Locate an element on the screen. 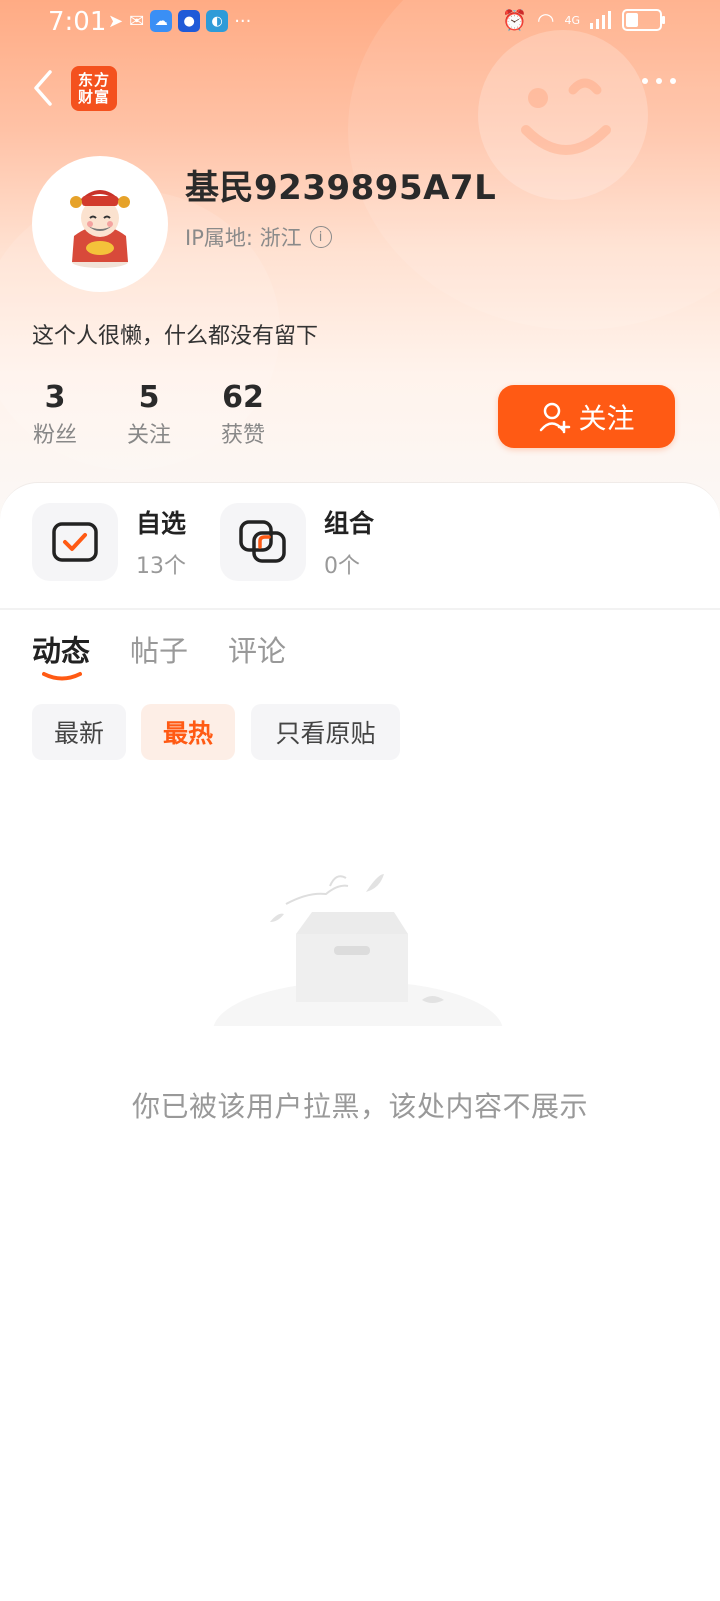 The height and width of the screenshot is (1601, 720). status-app-icons: ➤ ✉ ☁ ● ◐ ··· is located at coordinates (179, 21).